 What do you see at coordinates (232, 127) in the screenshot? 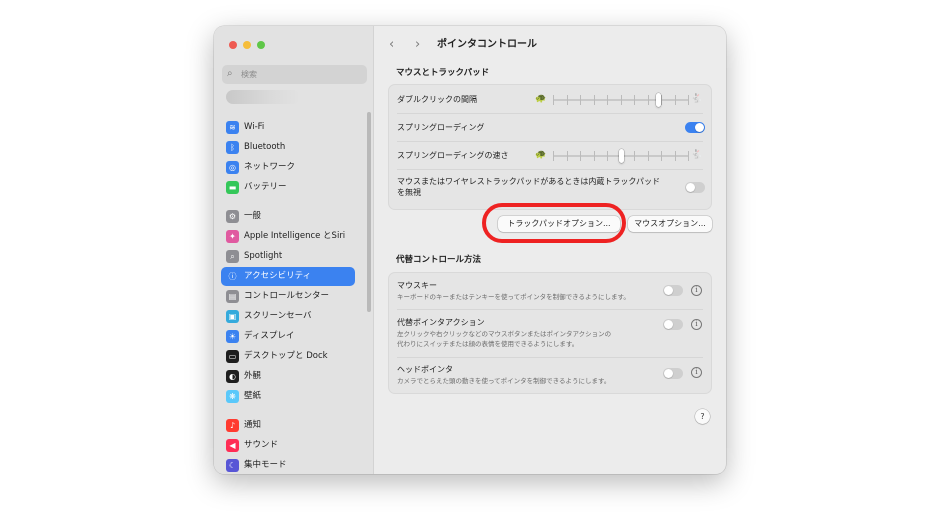
I see `wifi-icon: ≋` at bounding box center [232, 127].